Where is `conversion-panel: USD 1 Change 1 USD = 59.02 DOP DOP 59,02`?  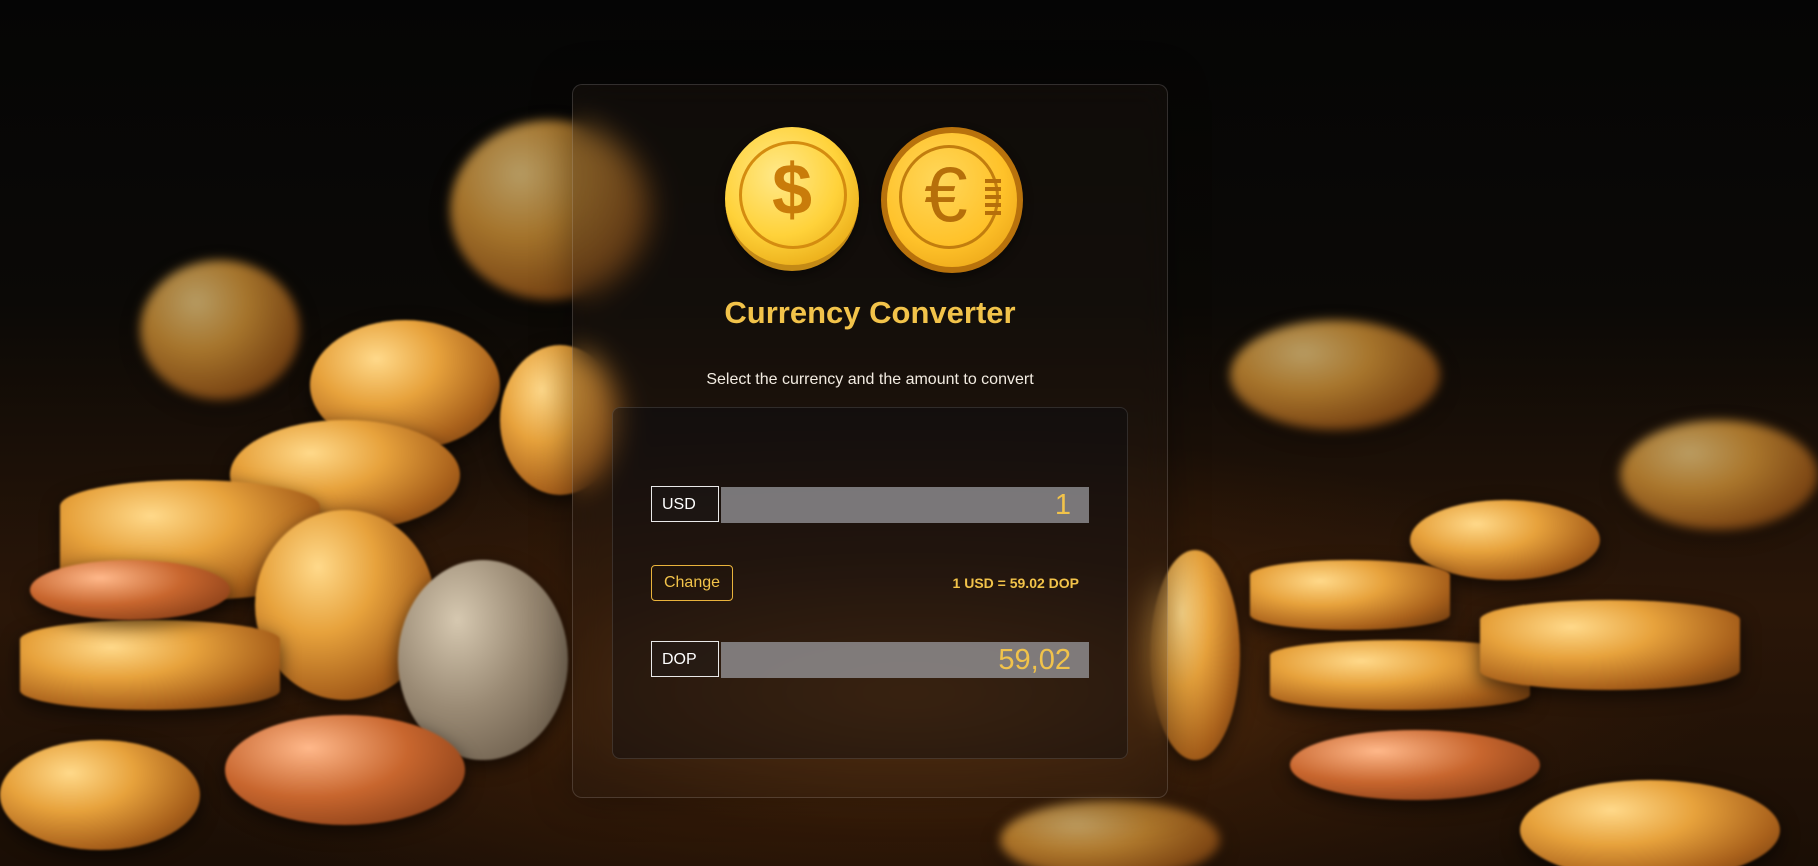 conversion-panel: USD 1 Change 1 USD = 59.02 DOP DOP 59,02 is located at coordinates (870, 583).